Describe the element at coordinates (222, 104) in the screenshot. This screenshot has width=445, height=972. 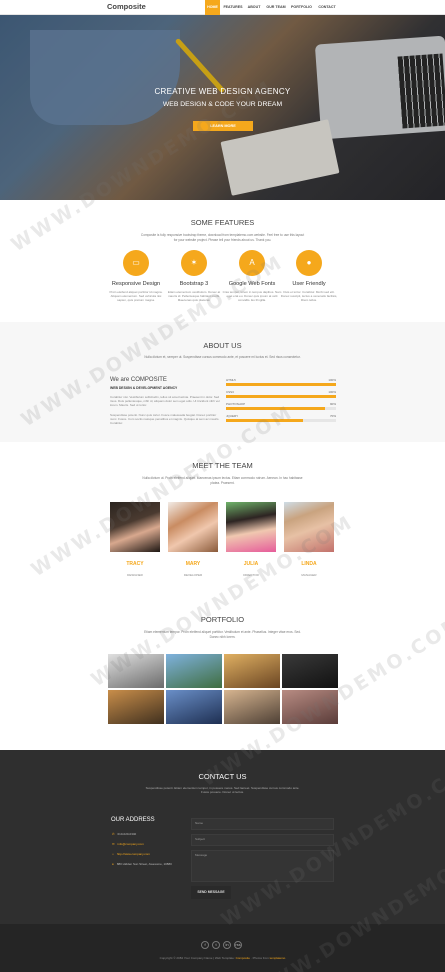
I see `hero-subtitle: WEB DESIGN & CODE YOUR DREAM` at that location.